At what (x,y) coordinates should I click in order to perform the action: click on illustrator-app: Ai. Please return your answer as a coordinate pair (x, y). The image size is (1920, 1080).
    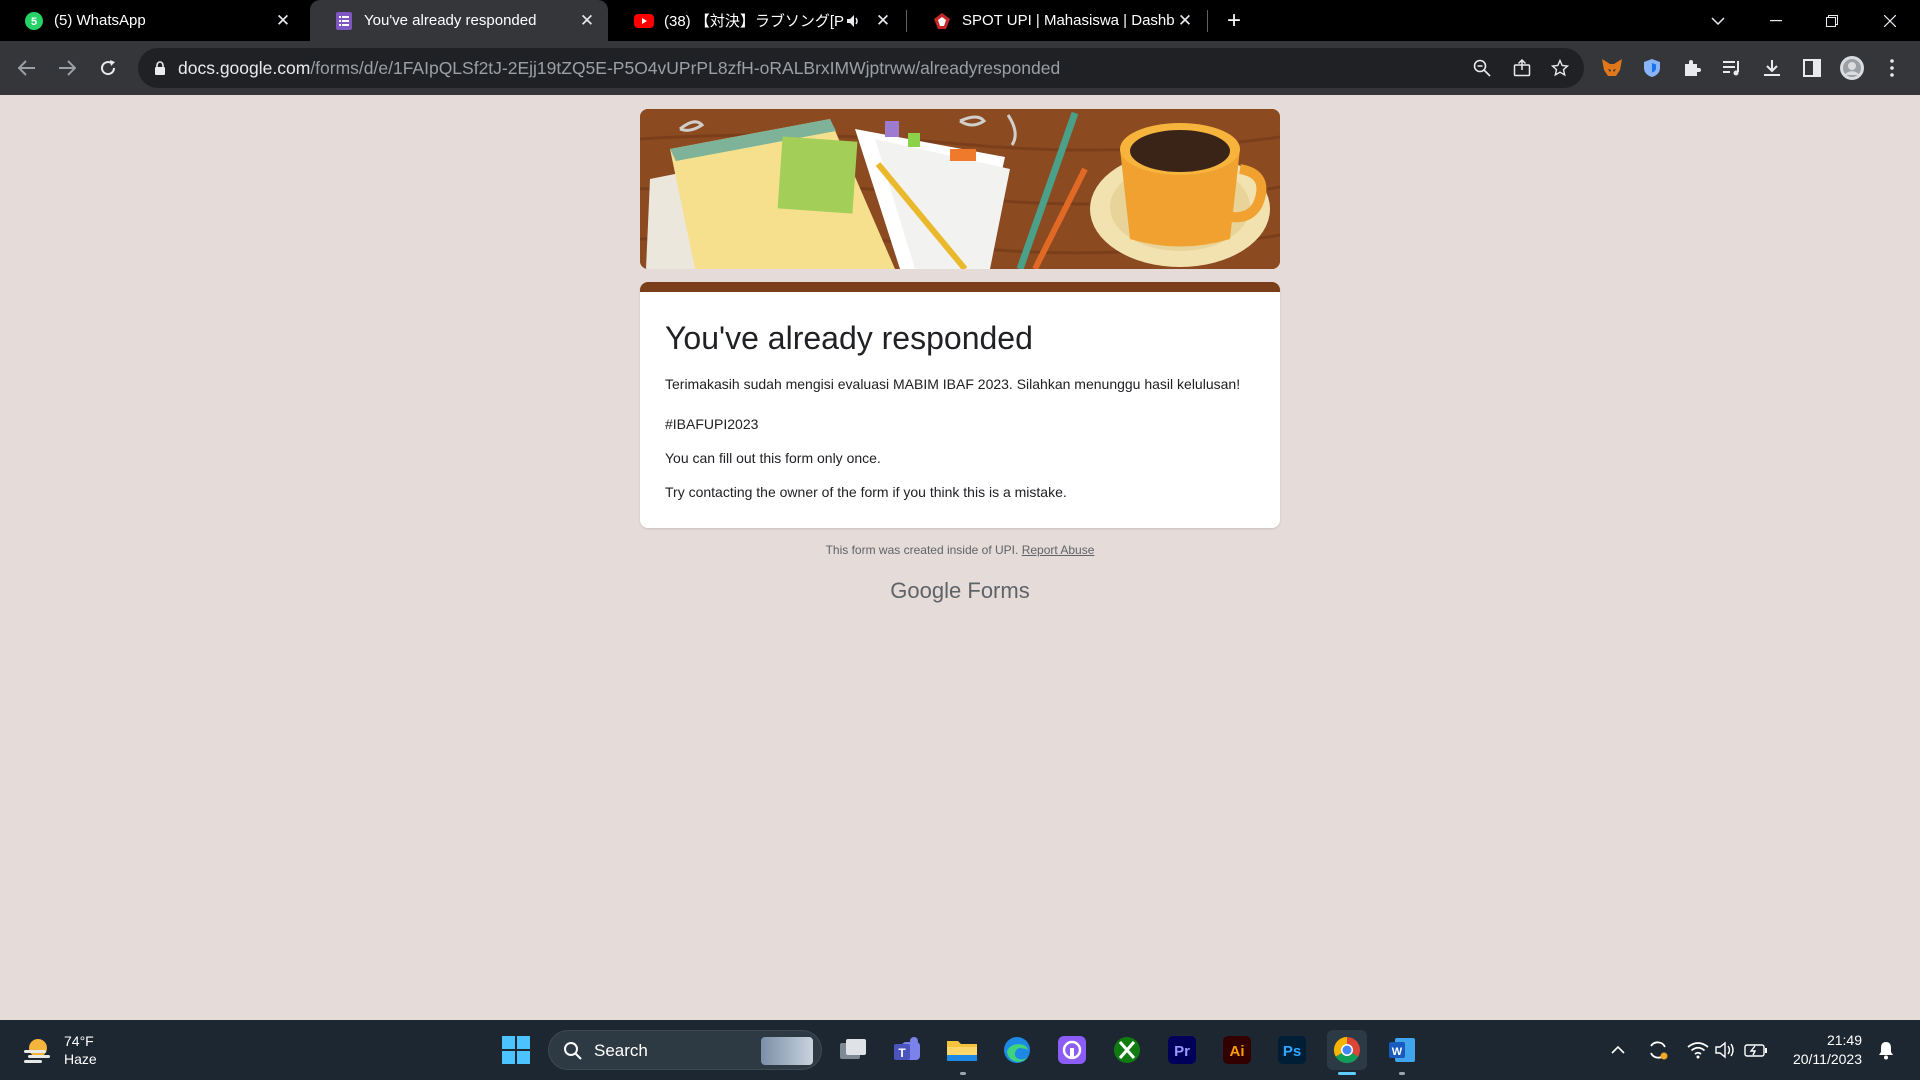
    Looking at the image, I should click on (1237, 1050).